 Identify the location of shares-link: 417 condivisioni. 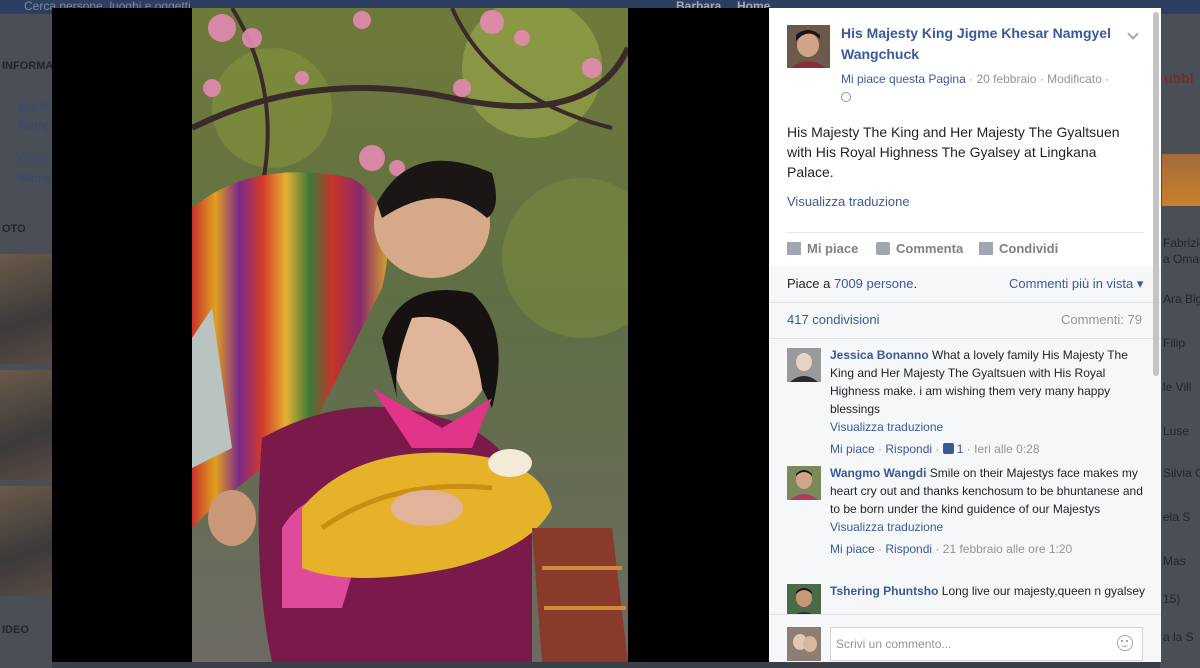
(833, 319).